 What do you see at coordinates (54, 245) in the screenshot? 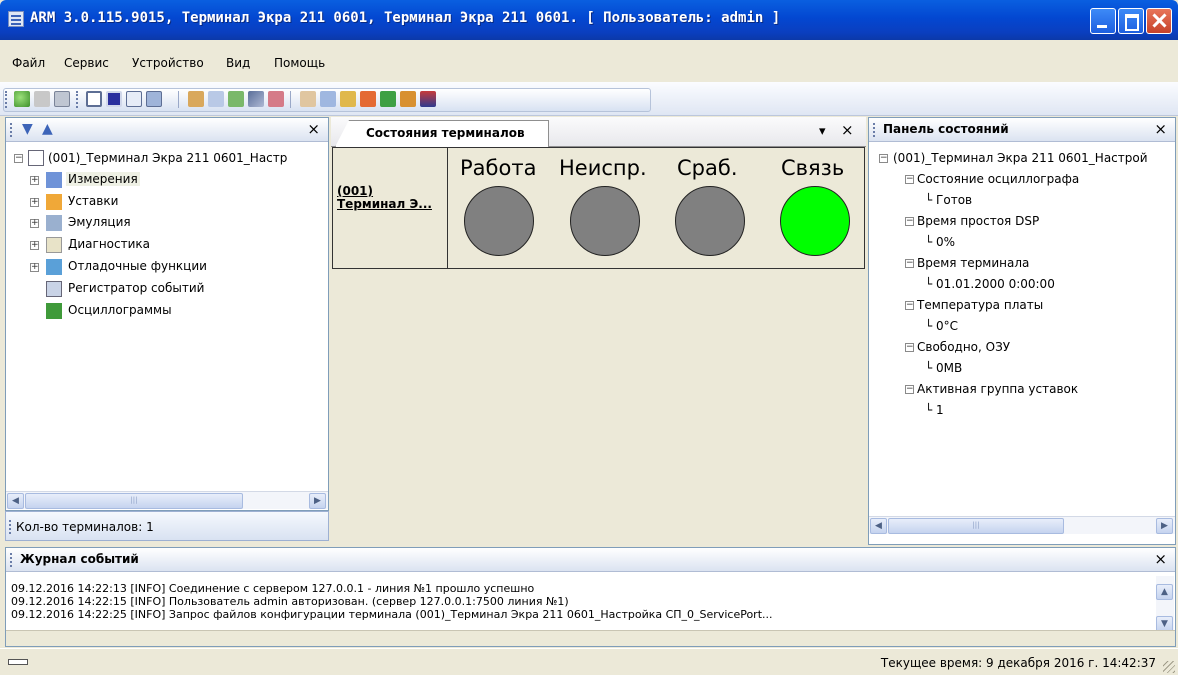
I see `diagnostics-icon` at bounding box center [54, 245].